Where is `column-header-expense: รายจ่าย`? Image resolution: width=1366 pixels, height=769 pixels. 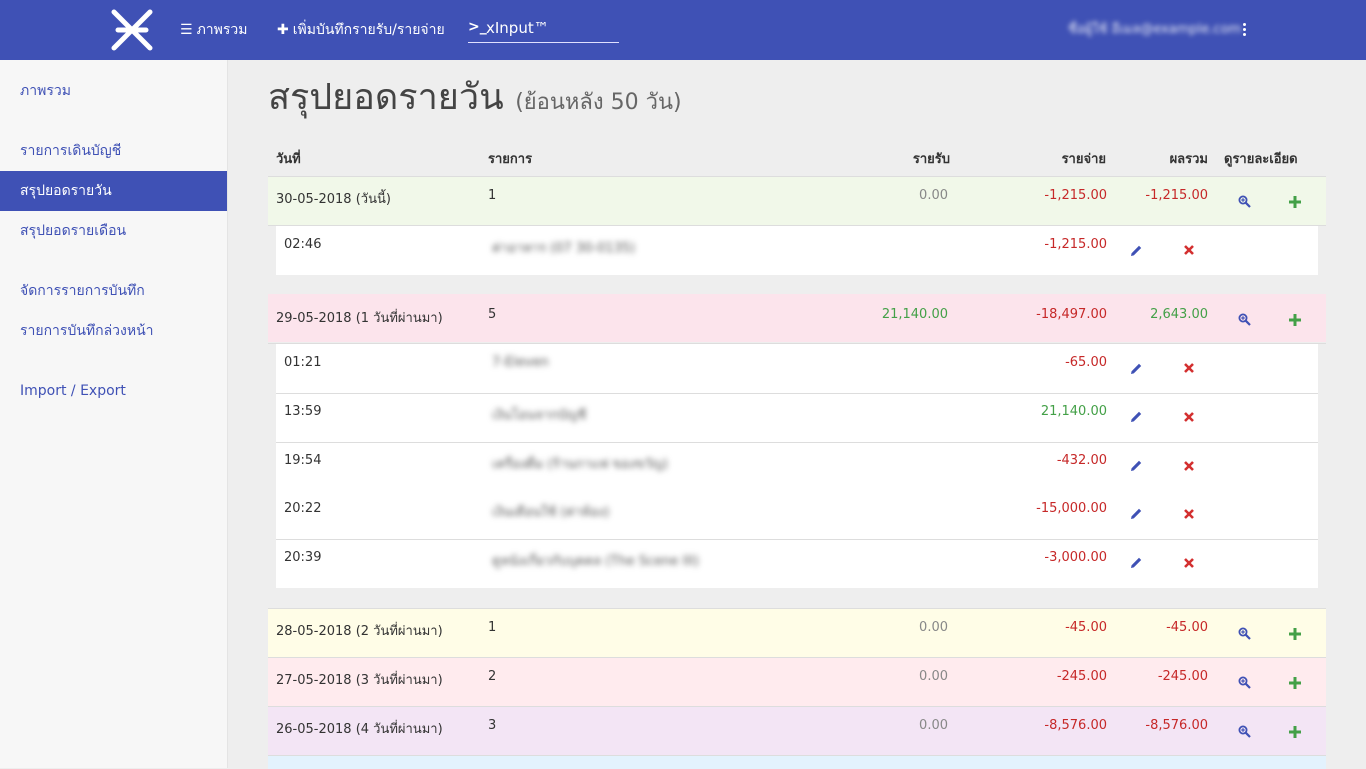
column-header-expense: รายจ่าย is located at coordinates (1083, 159).